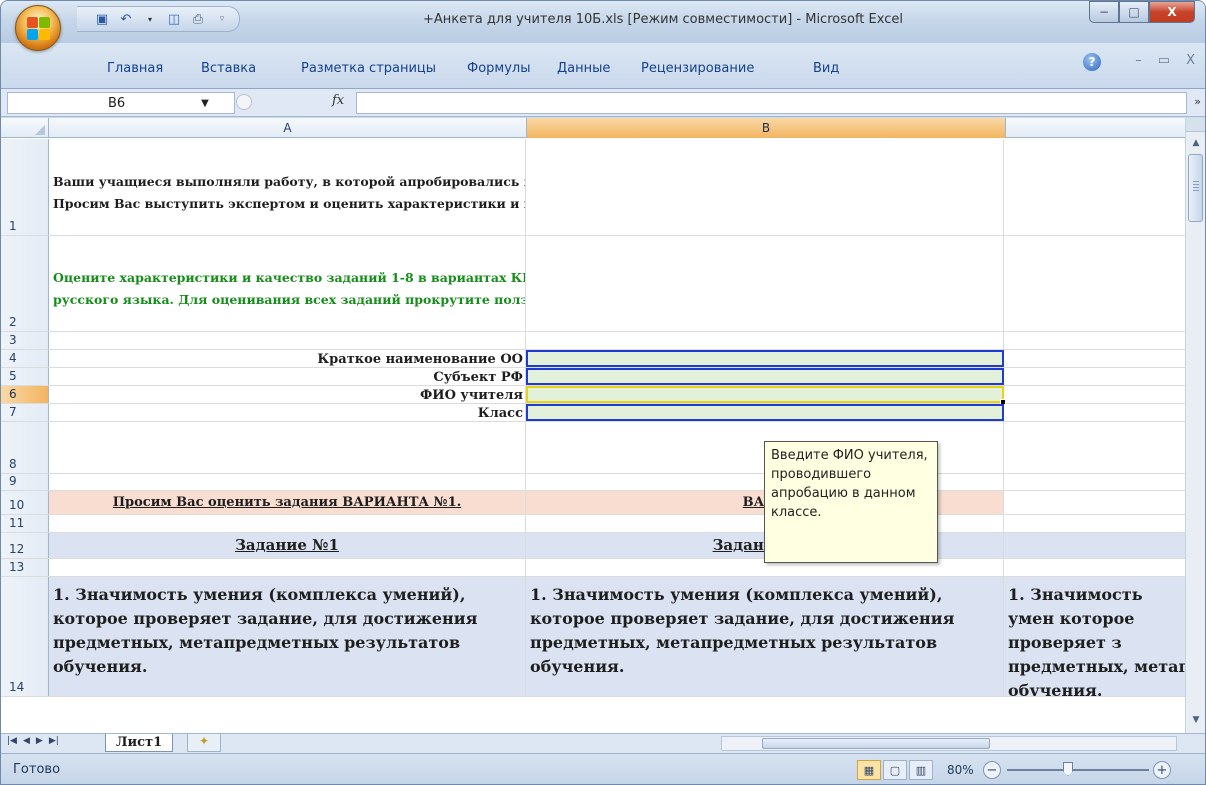 Image resolution: width=1206 pixels, height=785 pixels. Describe the element at coordinates (12, 741) in the screenshot. I see `first-sheet-icon: |◀` at that location.